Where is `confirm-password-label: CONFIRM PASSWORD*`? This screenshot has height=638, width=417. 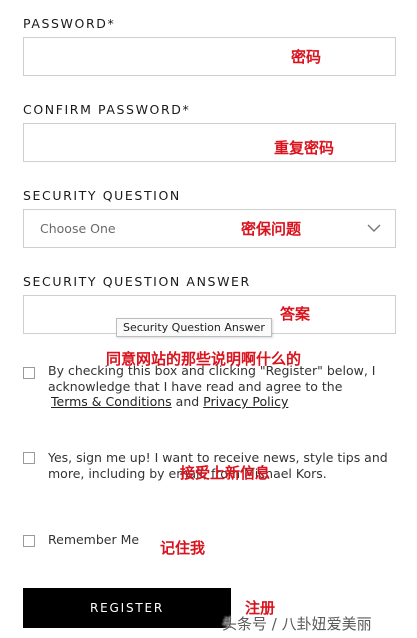
confirm-password-label: CONFIRM PASSWORD* is located at coordinates (107, 109).